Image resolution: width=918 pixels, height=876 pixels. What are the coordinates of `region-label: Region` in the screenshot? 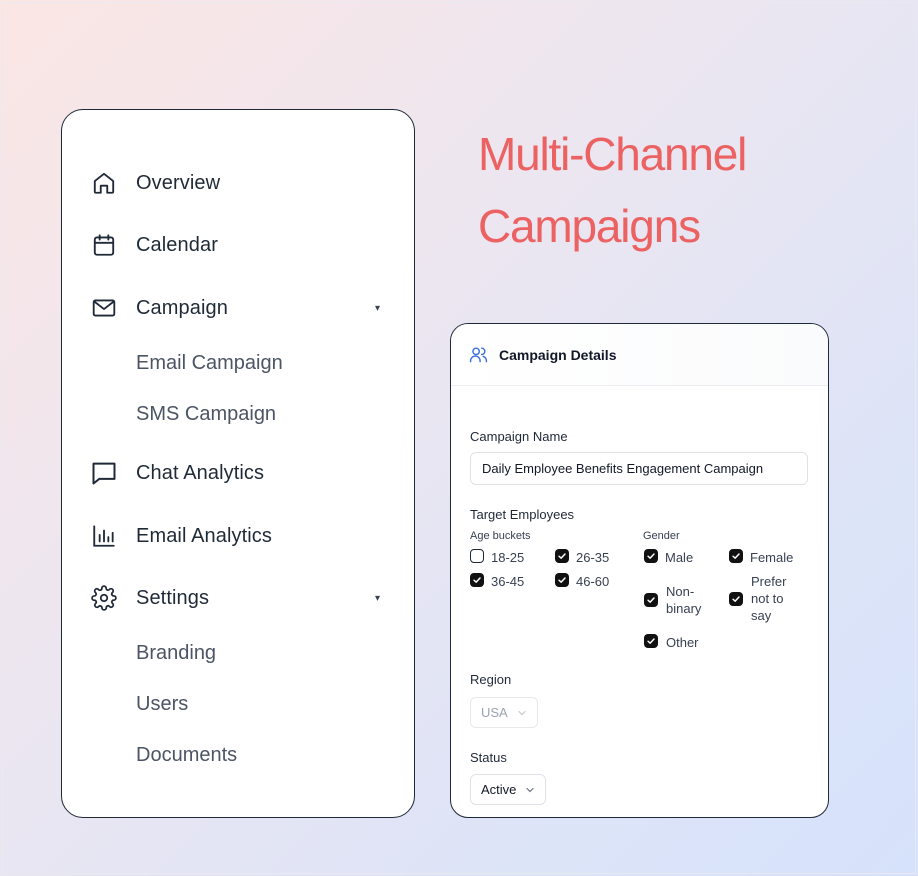 It's located at (491, 679).